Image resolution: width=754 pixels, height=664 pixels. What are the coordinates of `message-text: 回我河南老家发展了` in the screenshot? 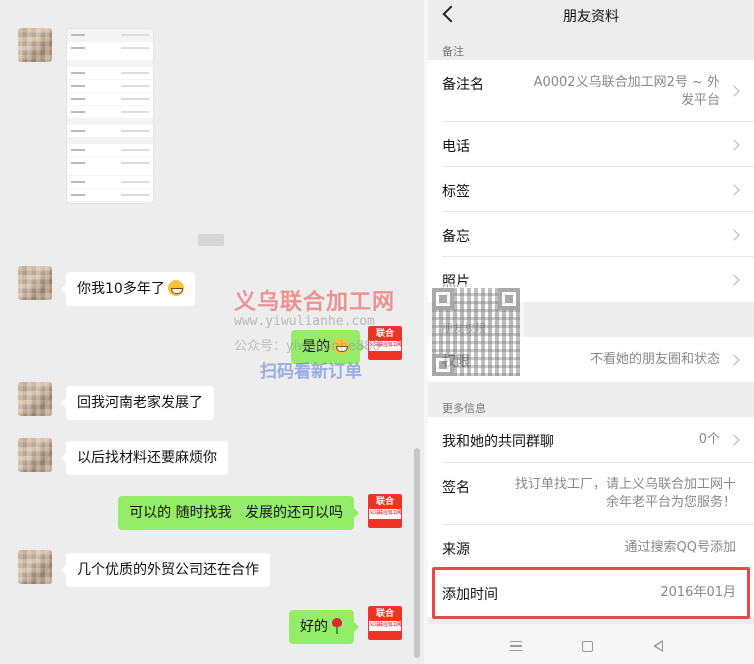 It's located at (140, 403).